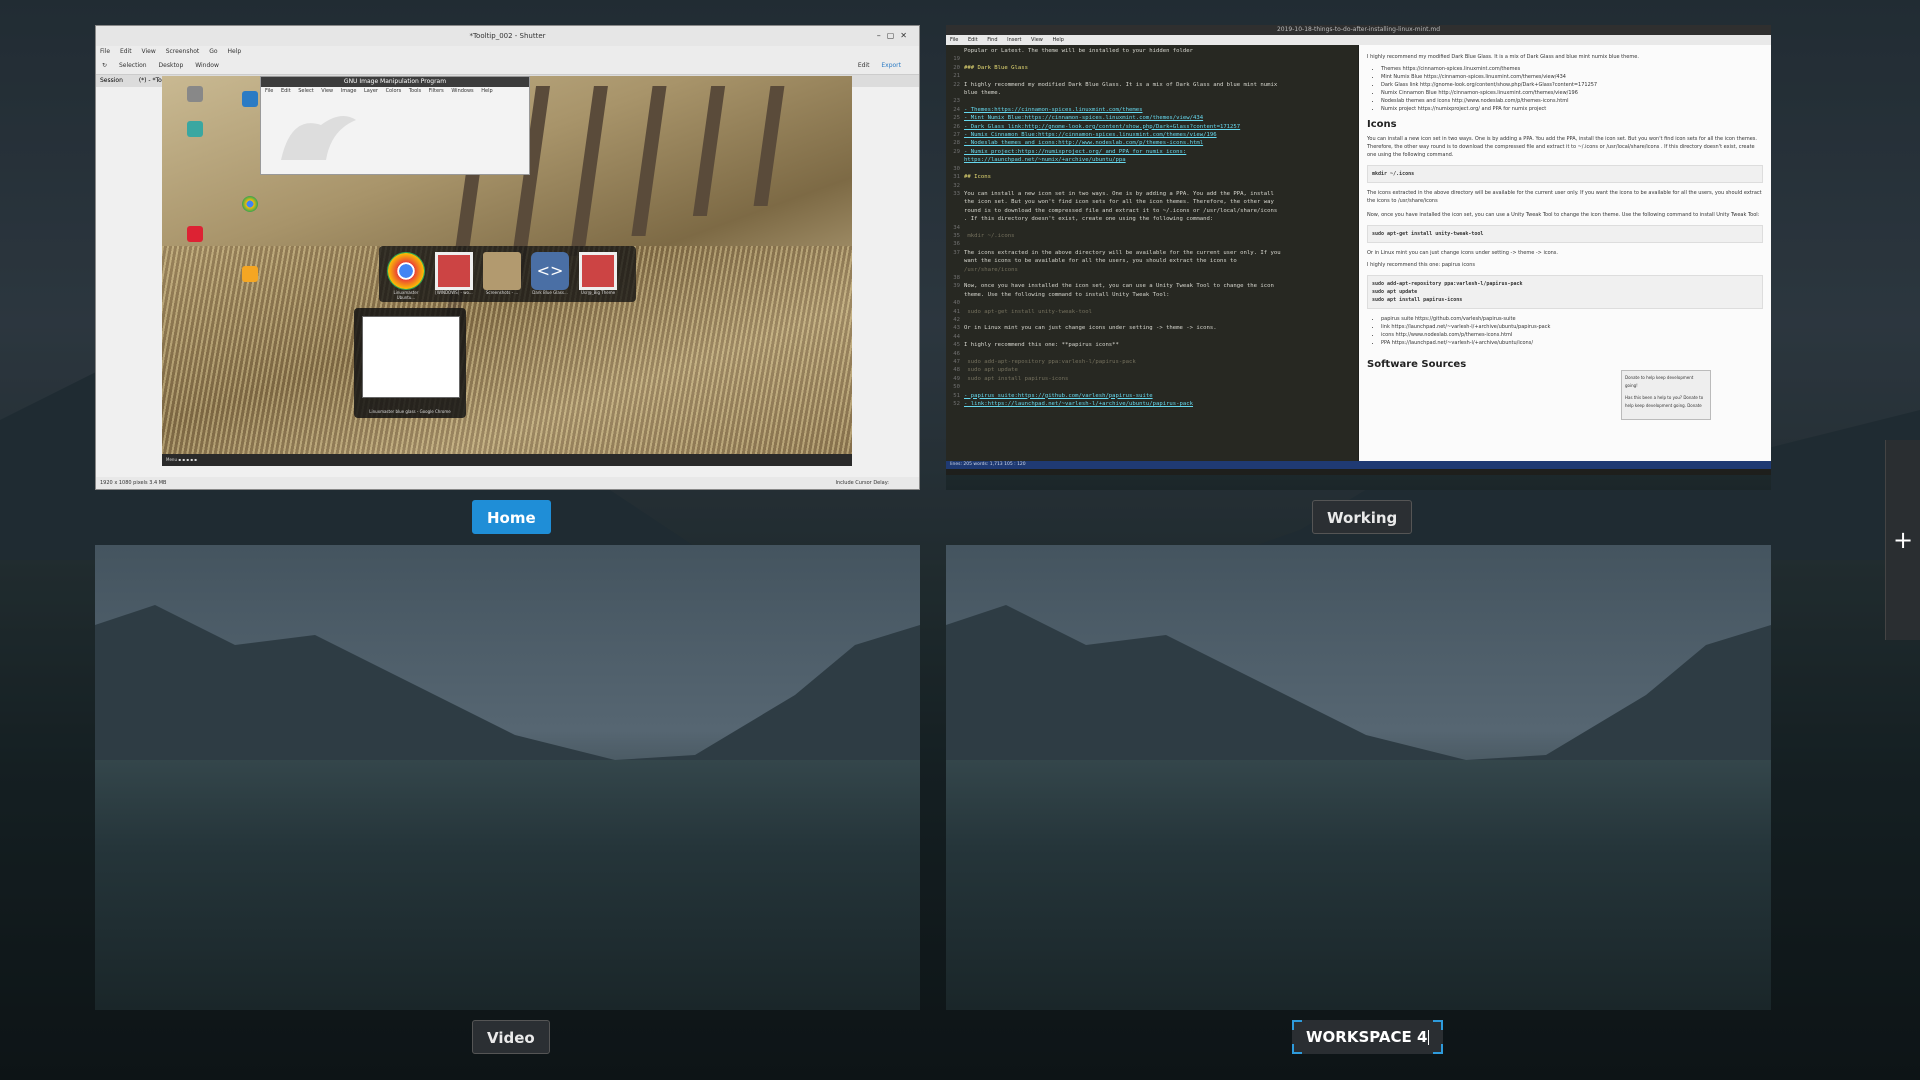  I want to click on shutter-title: *Tooltip_002 - Shutter, so click(507, 36).